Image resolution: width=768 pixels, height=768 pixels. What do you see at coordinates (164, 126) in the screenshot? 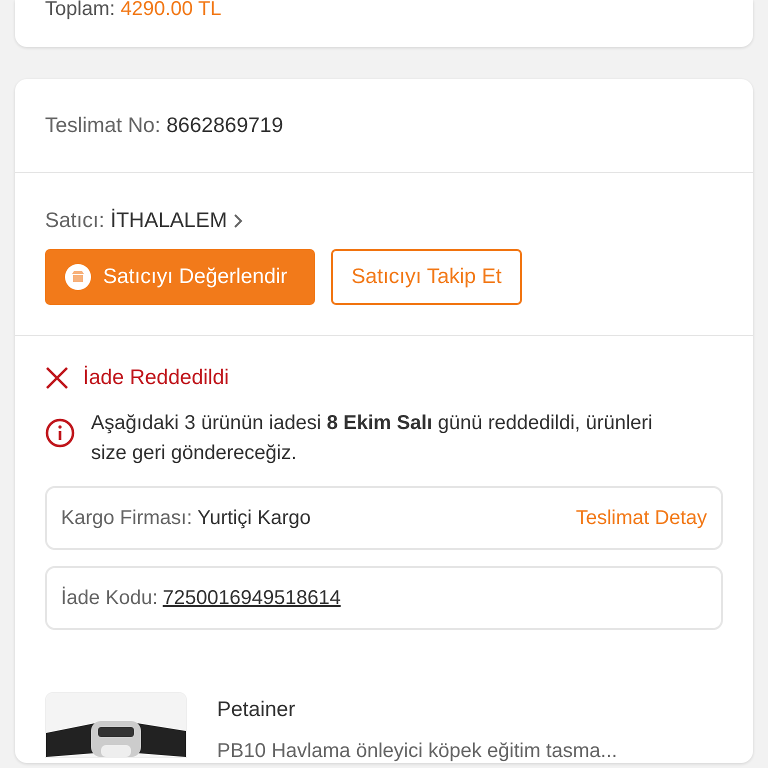
I see `delivery-number: Teslimat No: 8662869719` at bounding box center [164, 126].